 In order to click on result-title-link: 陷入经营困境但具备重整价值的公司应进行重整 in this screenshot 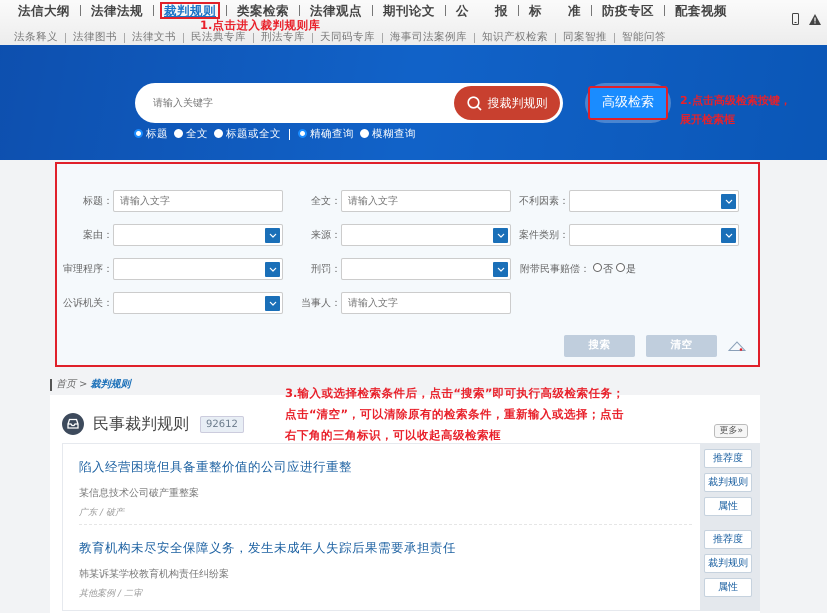, I will do `click(215, 466)`.